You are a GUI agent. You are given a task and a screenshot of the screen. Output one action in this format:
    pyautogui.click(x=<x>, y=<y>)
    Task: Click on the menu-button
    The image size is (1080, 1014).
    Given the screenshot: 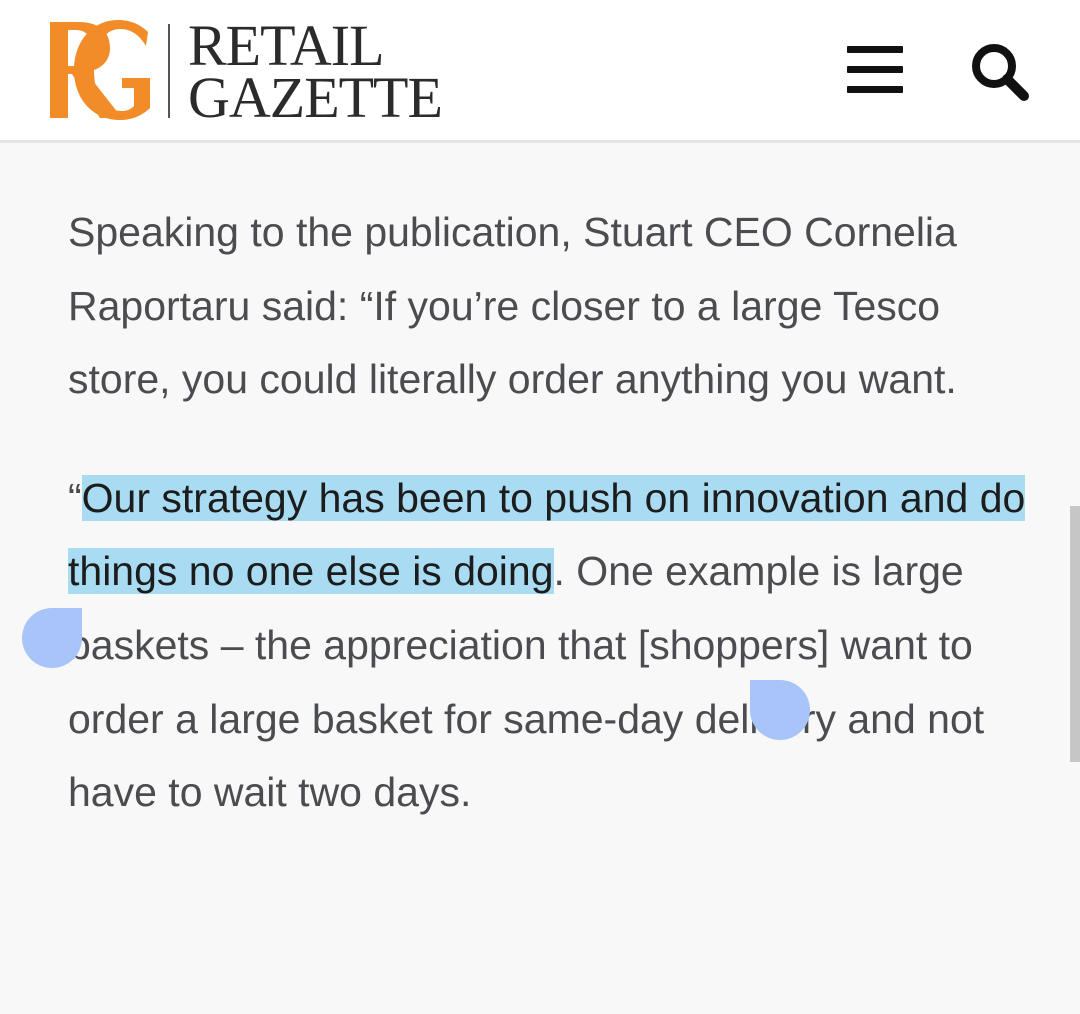 What is the action you would take?
    pyautogui.click(x=875, y=71)
    